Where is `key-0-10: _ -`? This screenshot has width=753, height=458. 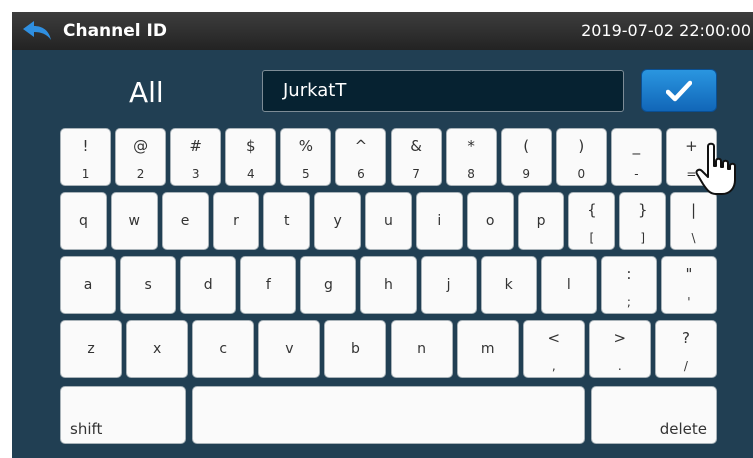 key-0-10: _ - is located at coordinates (636, 157).